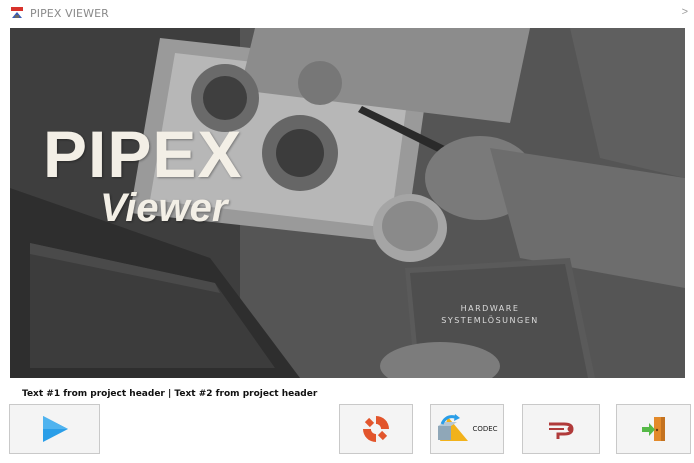  I want to click on play-icon, so click(55, 429).